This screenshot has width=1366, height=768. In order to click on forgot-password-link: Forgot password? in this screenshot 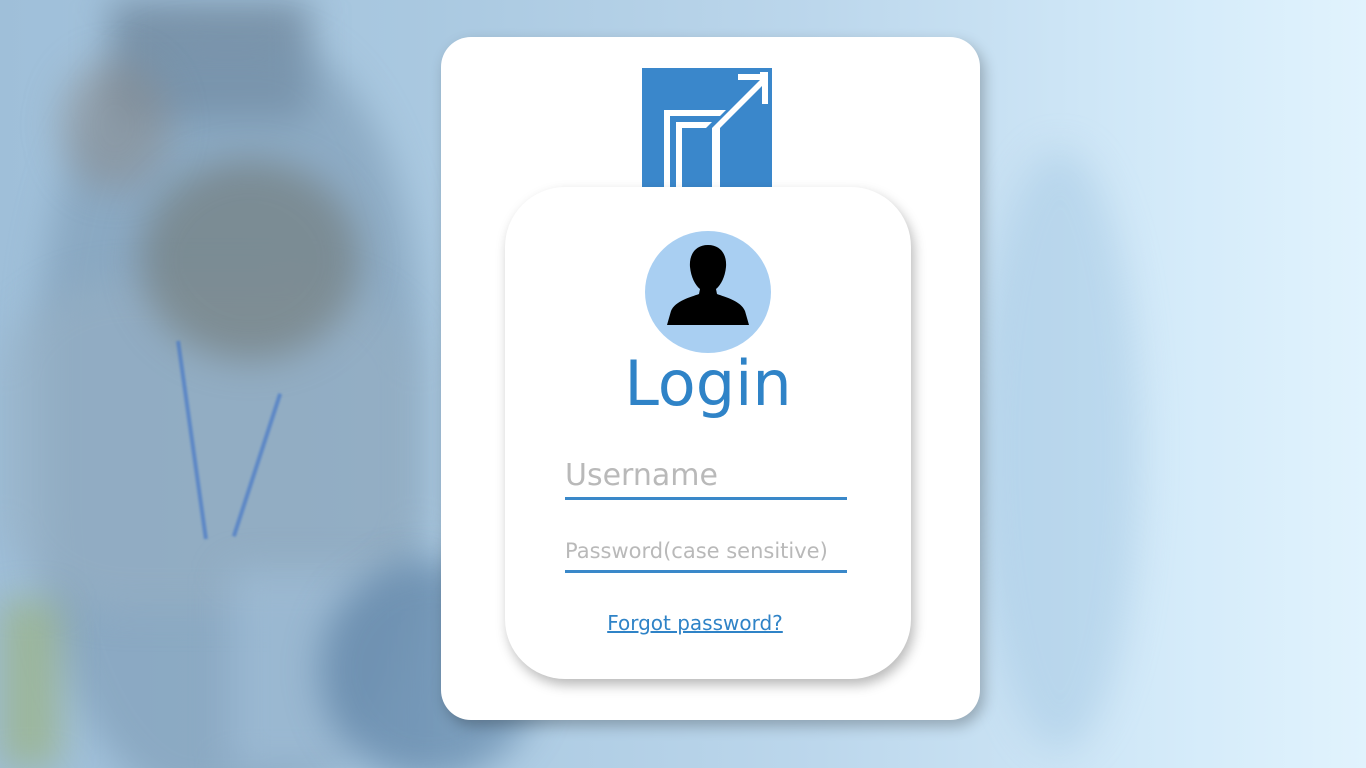, I will do `click(695, 623)`.